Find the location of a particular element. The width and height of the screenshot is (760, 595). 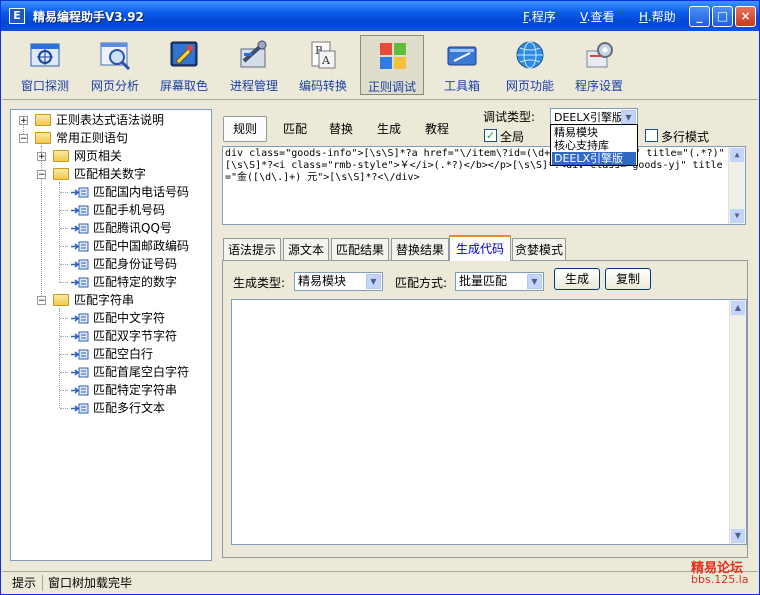

maximize-button: □ is located at coordinates (722, 16).